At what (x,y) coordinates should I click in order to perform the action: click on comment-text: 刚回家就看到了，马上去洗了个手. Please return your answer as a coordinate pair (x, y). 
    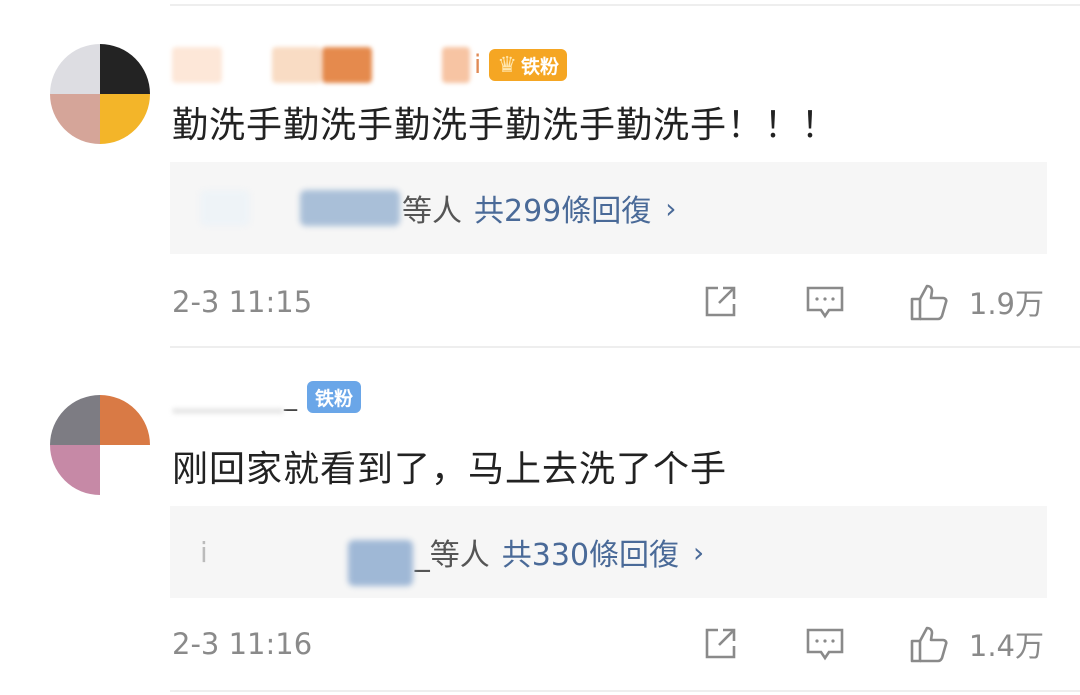
    Looking at the image, I should click on (450, 469).